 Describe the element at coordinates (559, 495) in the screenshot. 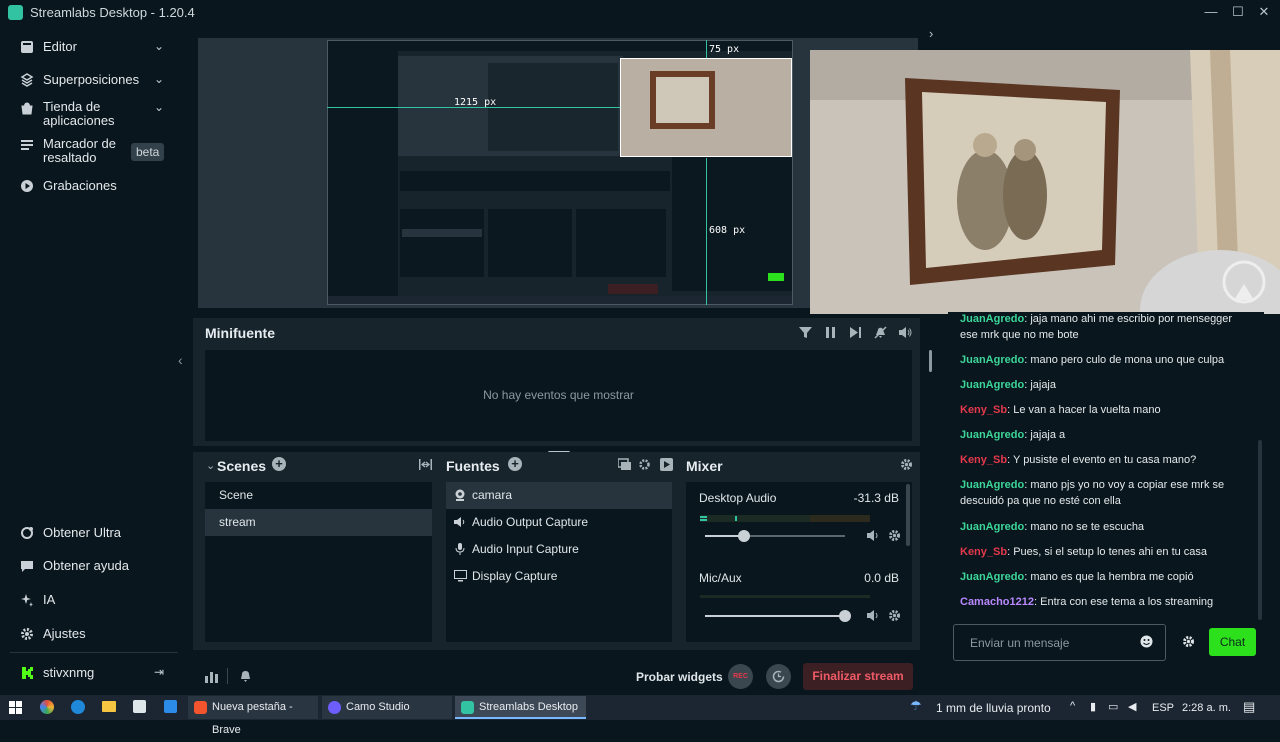

I see `source-item-selected: camara` at that location.